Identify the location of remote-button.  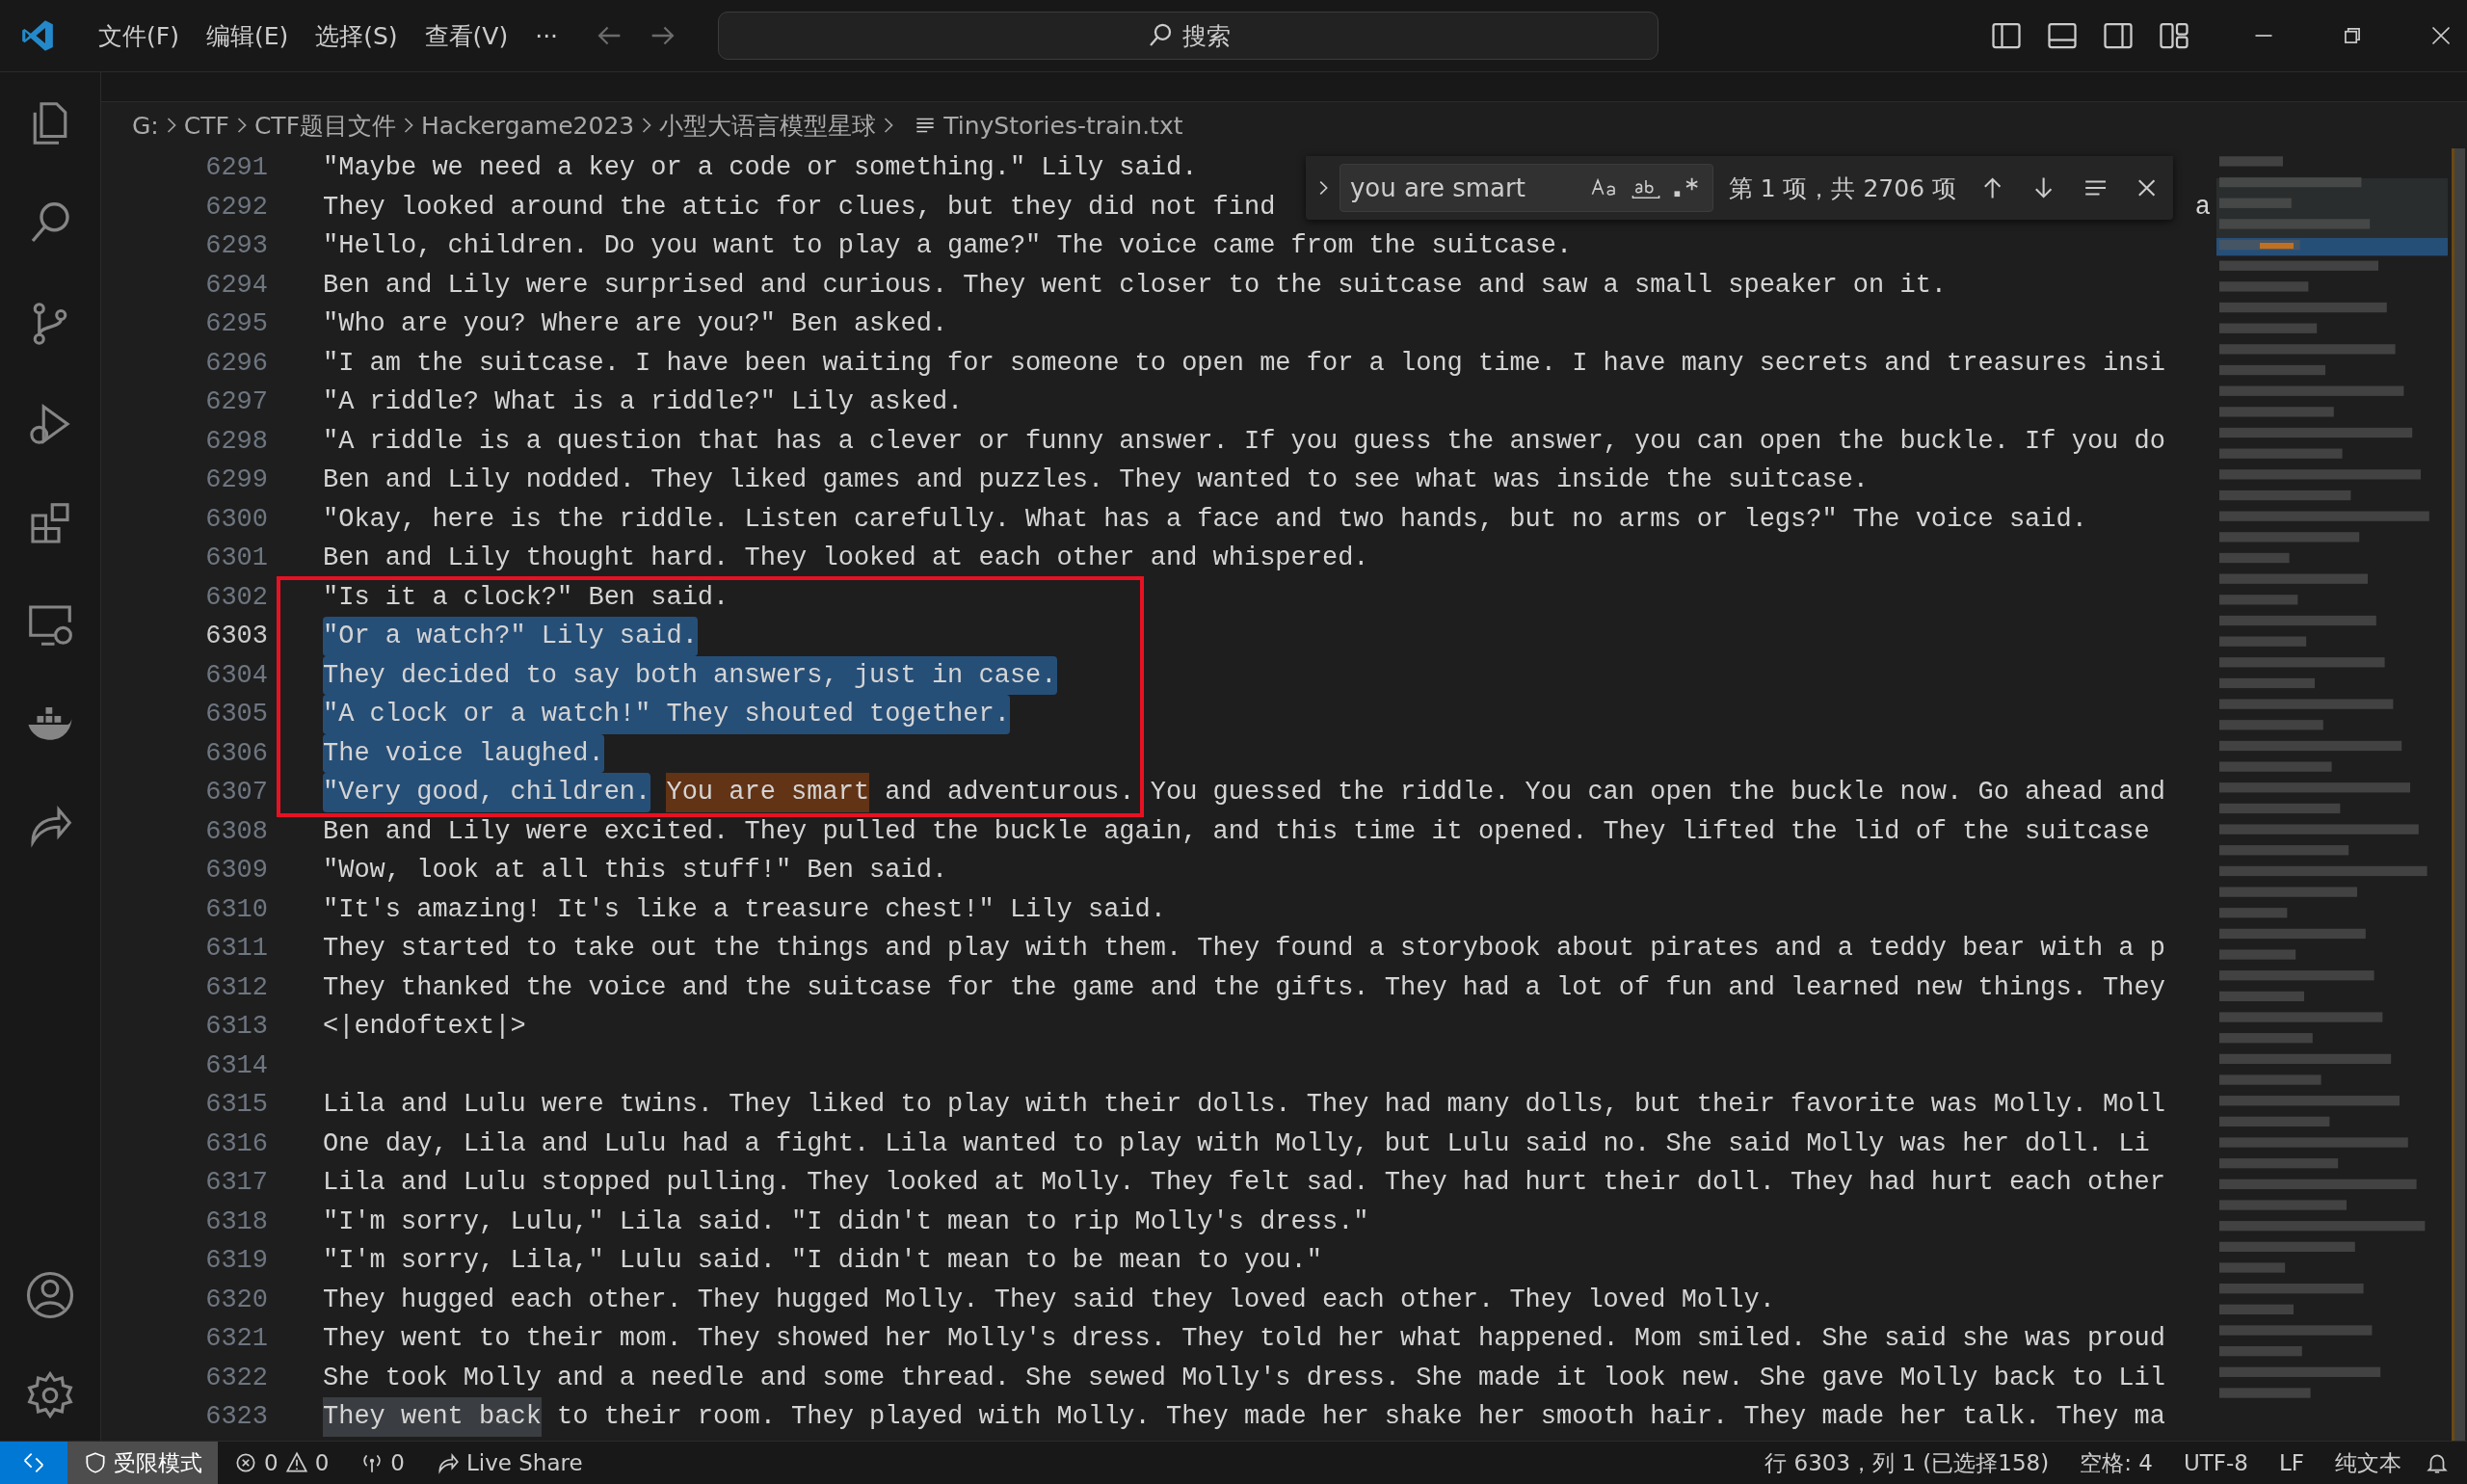
(33, 1463).